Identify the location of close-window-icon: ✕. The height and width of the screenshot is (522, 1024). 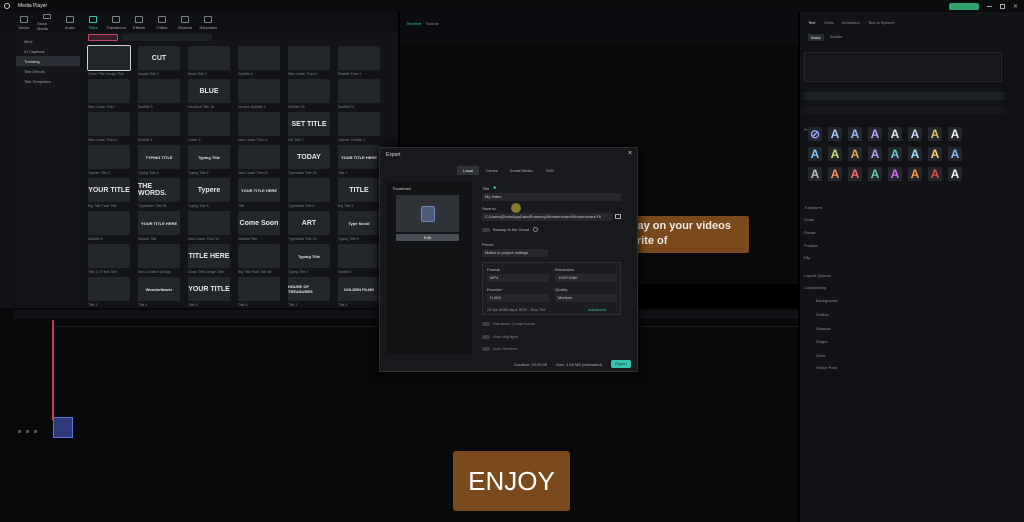
(1015, 6).